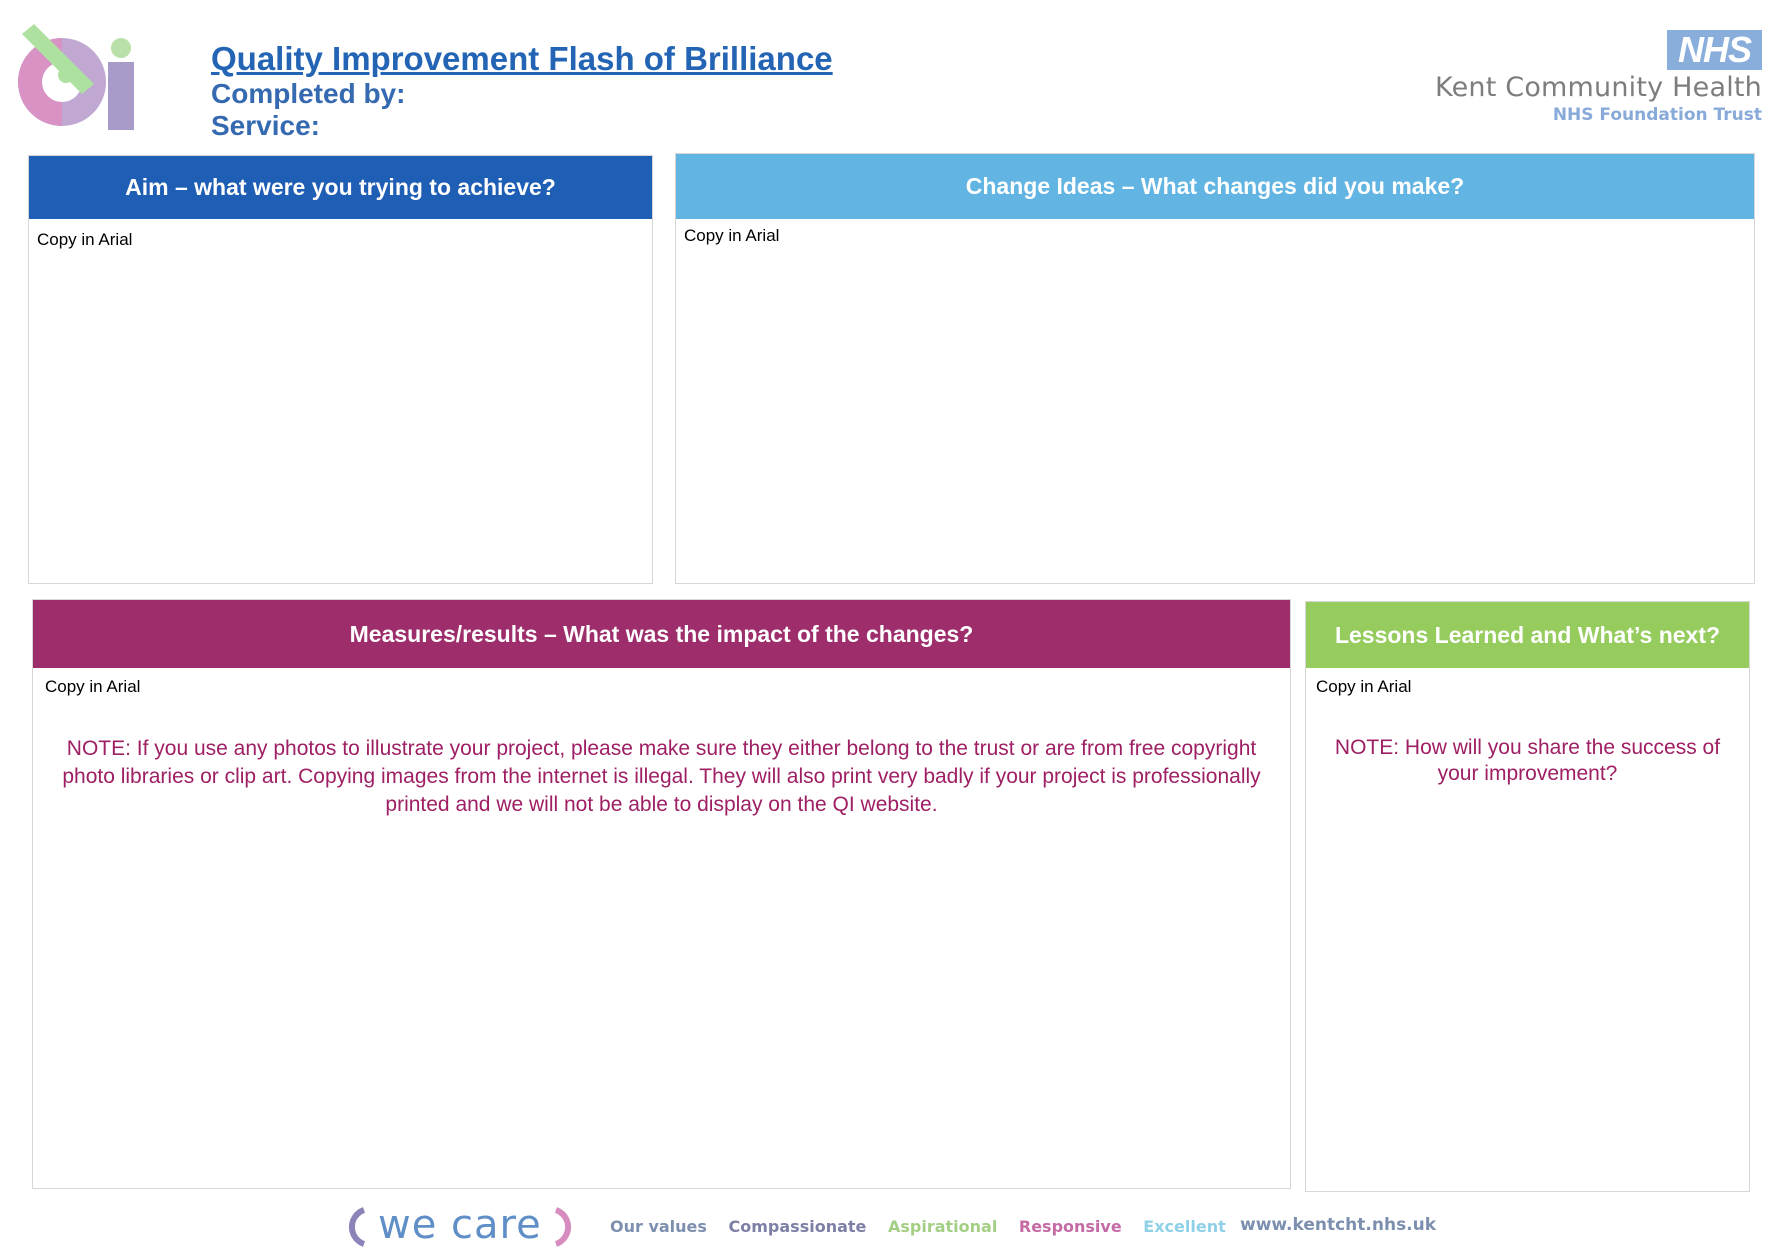 The image size is (1778, 1256). What do you see at coordinates (1070, 1226) in the screenshot?
I see `value-responsive: Responsive` at bounding box center [1070, 1226].